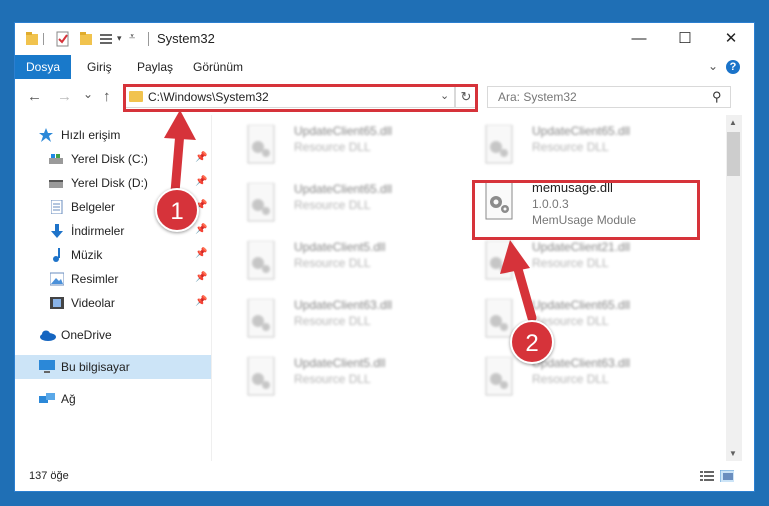 The width and height of the screenshot is (769, 506). What do you see at coordinates (532, 342) in the screenshot?
I see `step-2-badge: 2` at bounding box center [532, 342].